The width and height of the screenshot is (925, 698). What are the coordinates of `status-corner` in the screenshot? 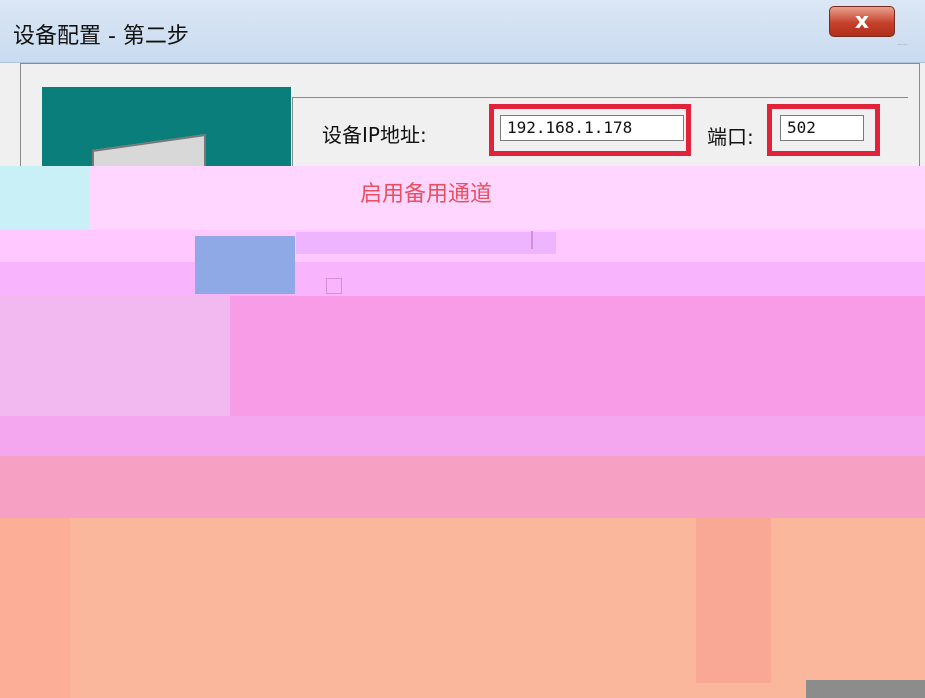 It's located at (865, 689).